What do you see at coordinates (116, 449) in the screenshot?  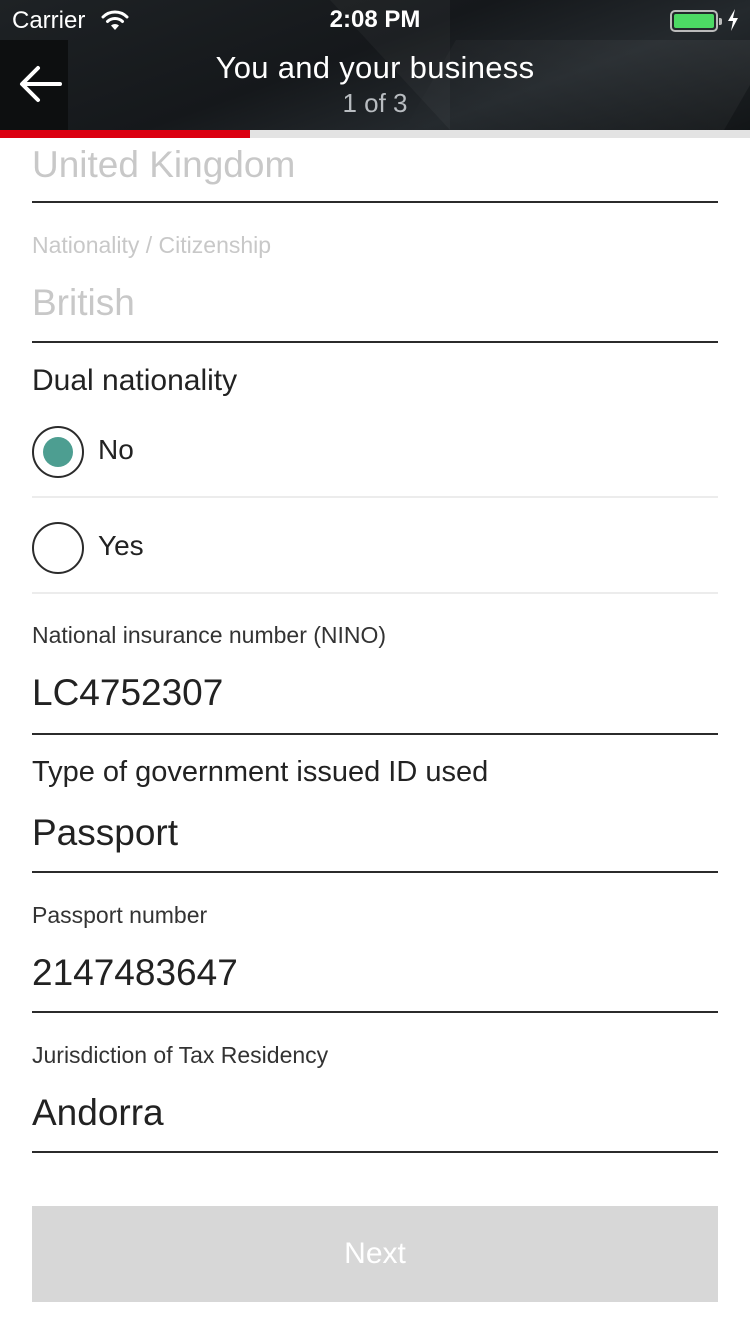 I see `radio-label-no: No` at bounding box center [116, 449].